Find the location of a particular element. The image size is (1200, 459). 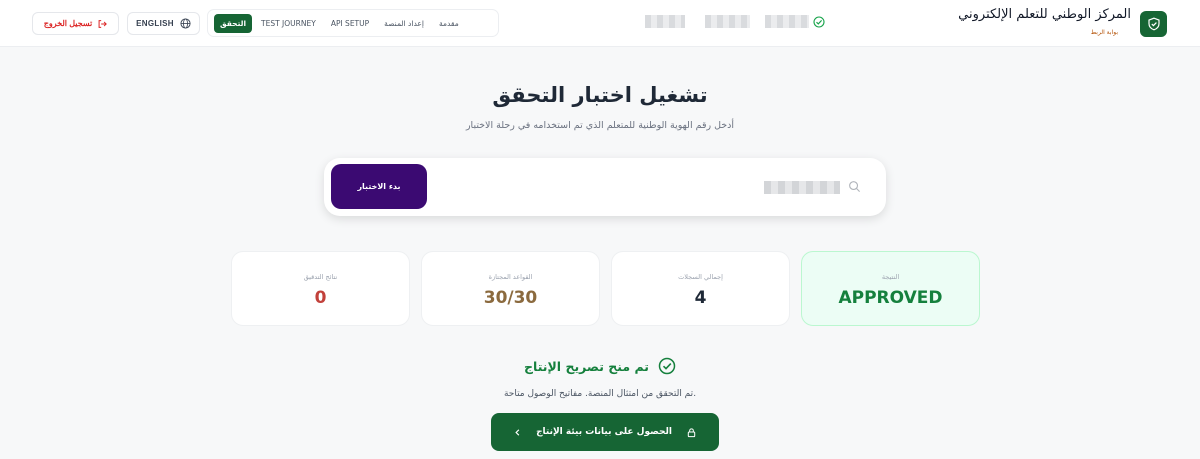

language-label: ENGLISH is located at coordinates (155, 23).